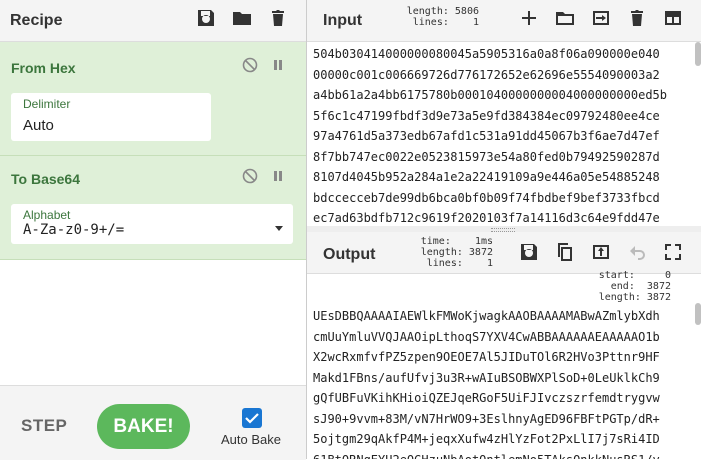 The height and width of the screenshot is (460, 701). What do you see at coordinates (637, 252) in the screenshot?
I see `undo-icon` at bounding box center [637, 252].